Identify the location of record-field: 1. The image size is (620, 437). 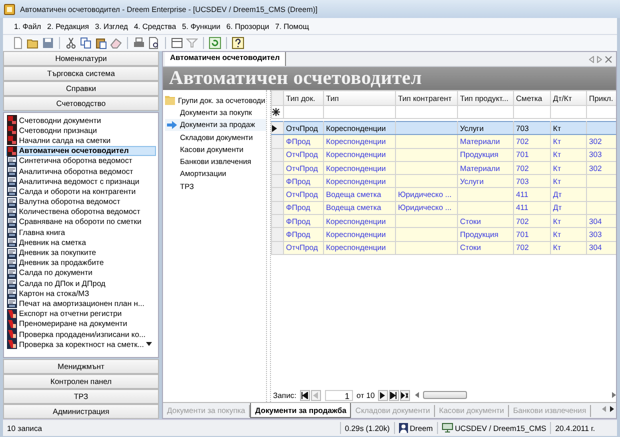
(338, 395).